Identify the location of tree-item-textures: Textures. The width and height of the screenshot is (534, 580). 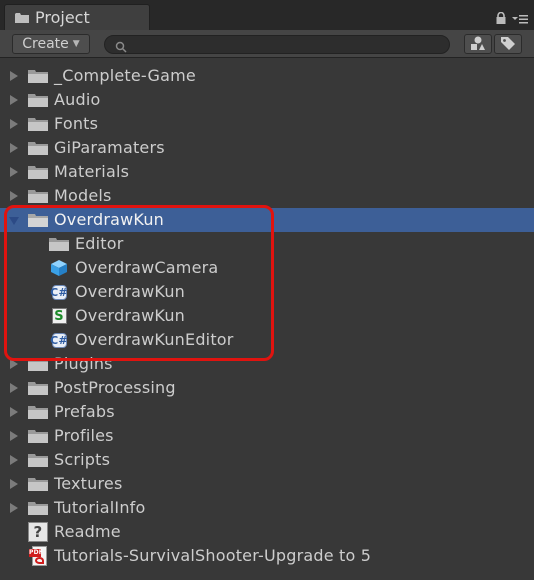
(267, 484).